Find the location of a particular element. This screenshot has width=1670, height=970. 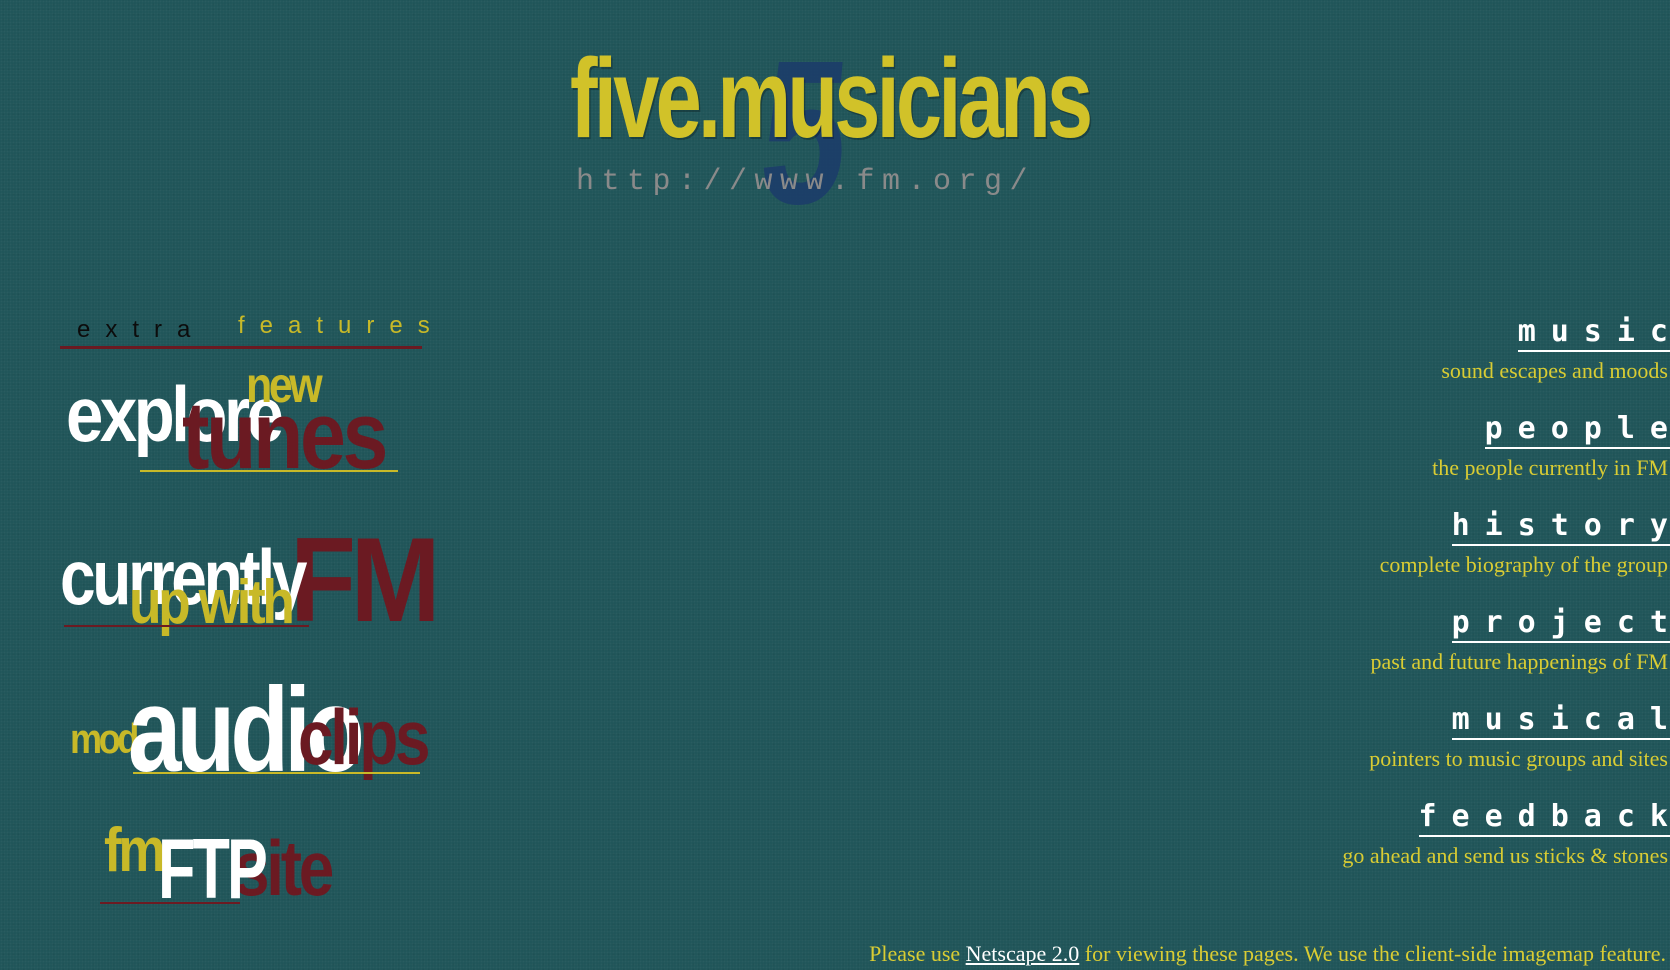

fm-ftp-site-link: fm site FTP is located at coordinates (230, 863).